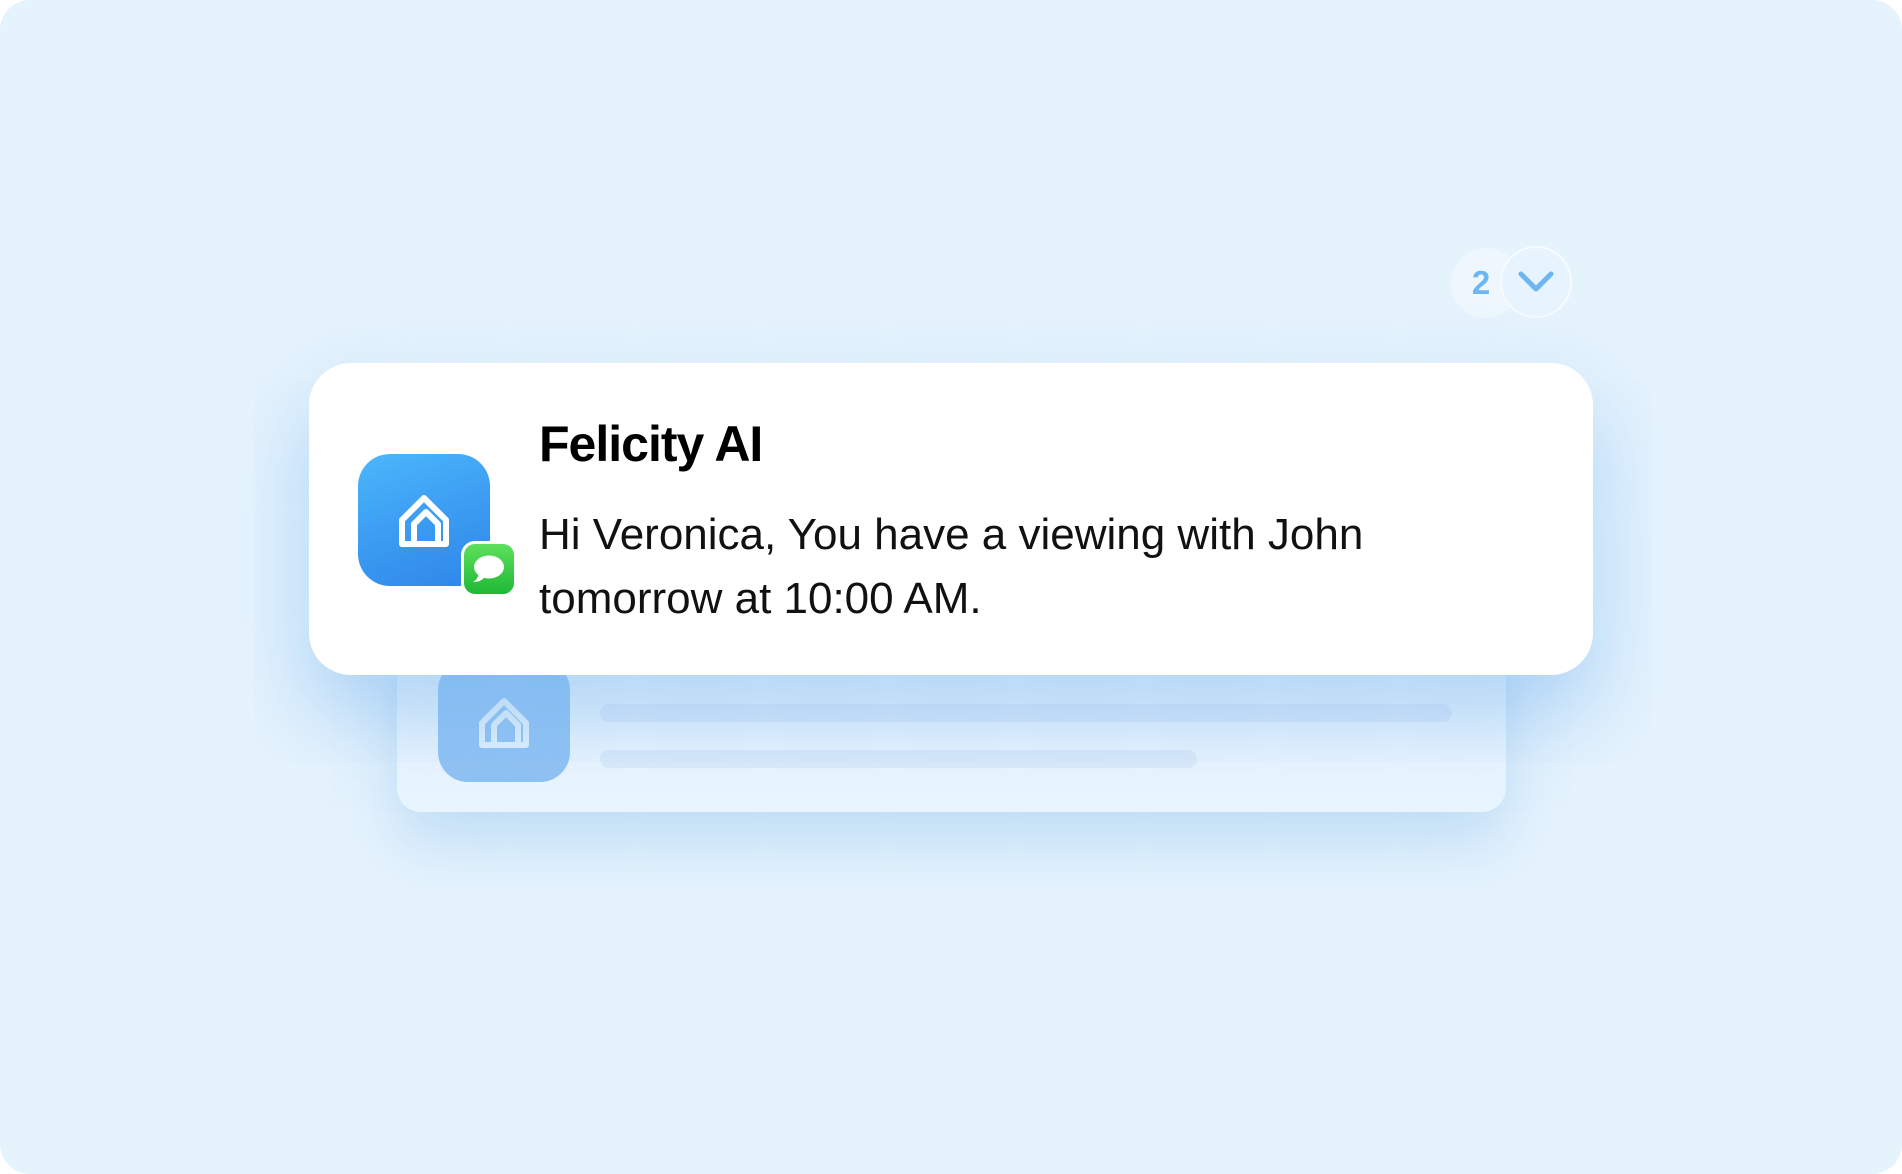  What do you see at coordinates (651, 444) in the screenshot?
I see `notification-app-name: Felicity AI` at bounding box center [651, 444].